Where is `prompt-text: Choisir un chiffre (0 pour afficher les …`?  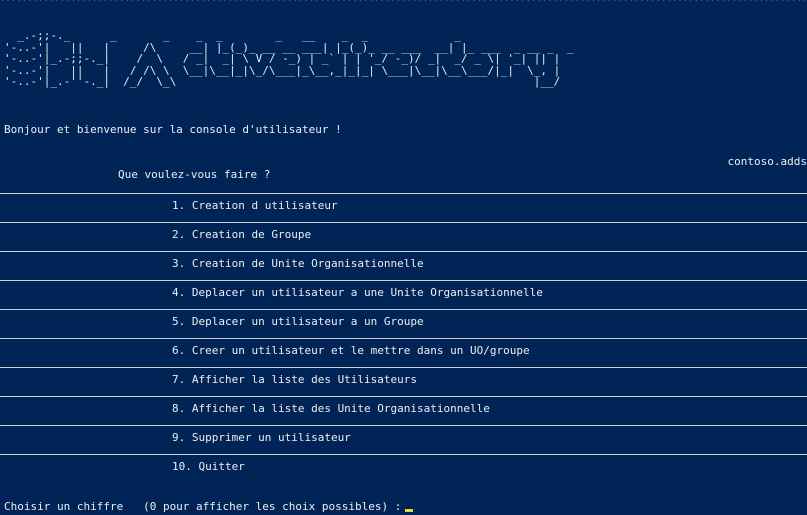
prompt-text: Choisir un chiffre (0 pour afficher les … is located at coordinates (203, 506).